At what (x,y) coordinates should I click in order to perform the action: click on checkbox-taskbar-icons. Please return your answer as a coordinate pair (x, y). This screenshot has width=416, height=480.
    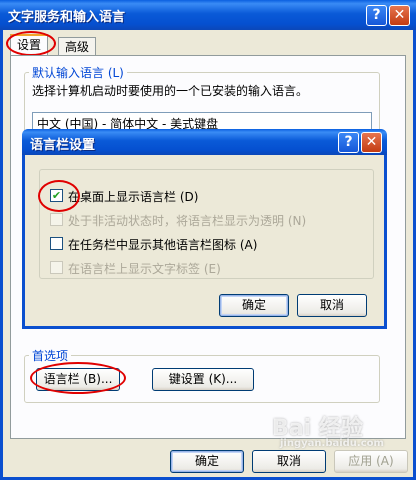
    Looking at the image, I should click on (56, 243).